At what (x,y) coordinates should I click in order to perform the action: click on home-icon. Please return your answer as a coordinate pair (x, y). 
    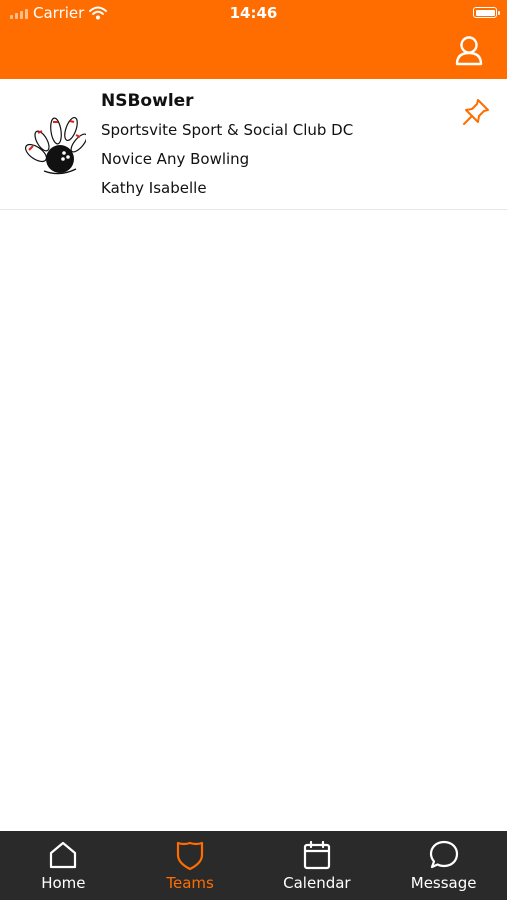
    Looking at the image, I should click on (63, 855).